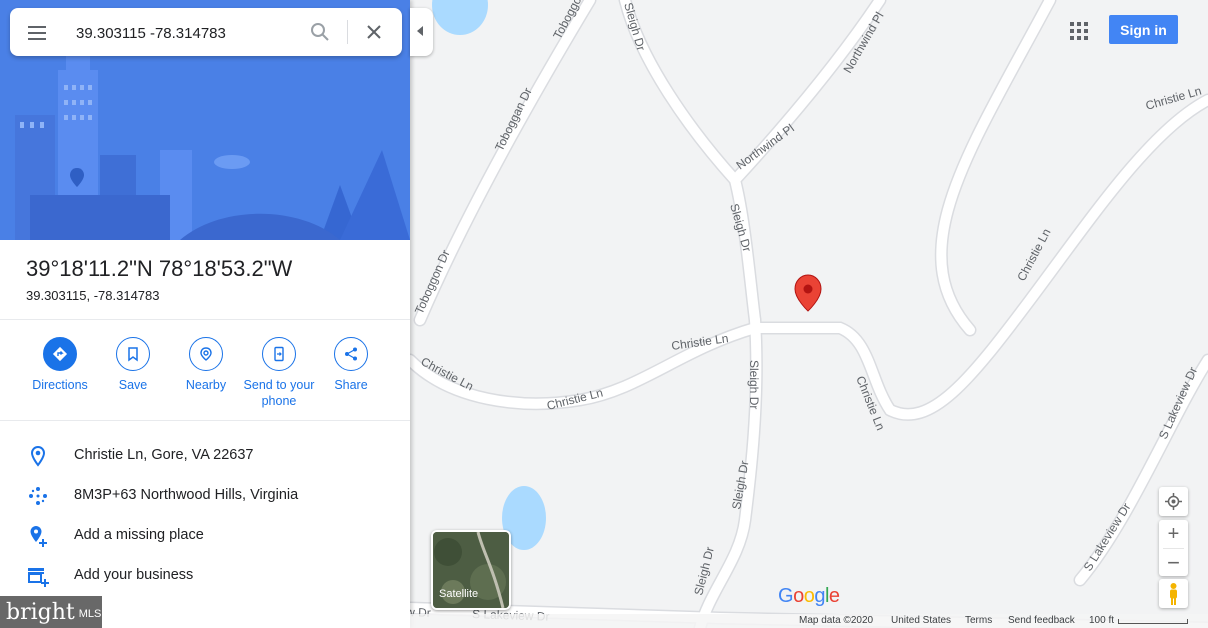 The width and height of the screenshot is (1208, 628). What do you see at coordinates (1041, 620) in the screenshot?
I see `send-feedback-link: Send feedback` at bounding box center [1041, 620].